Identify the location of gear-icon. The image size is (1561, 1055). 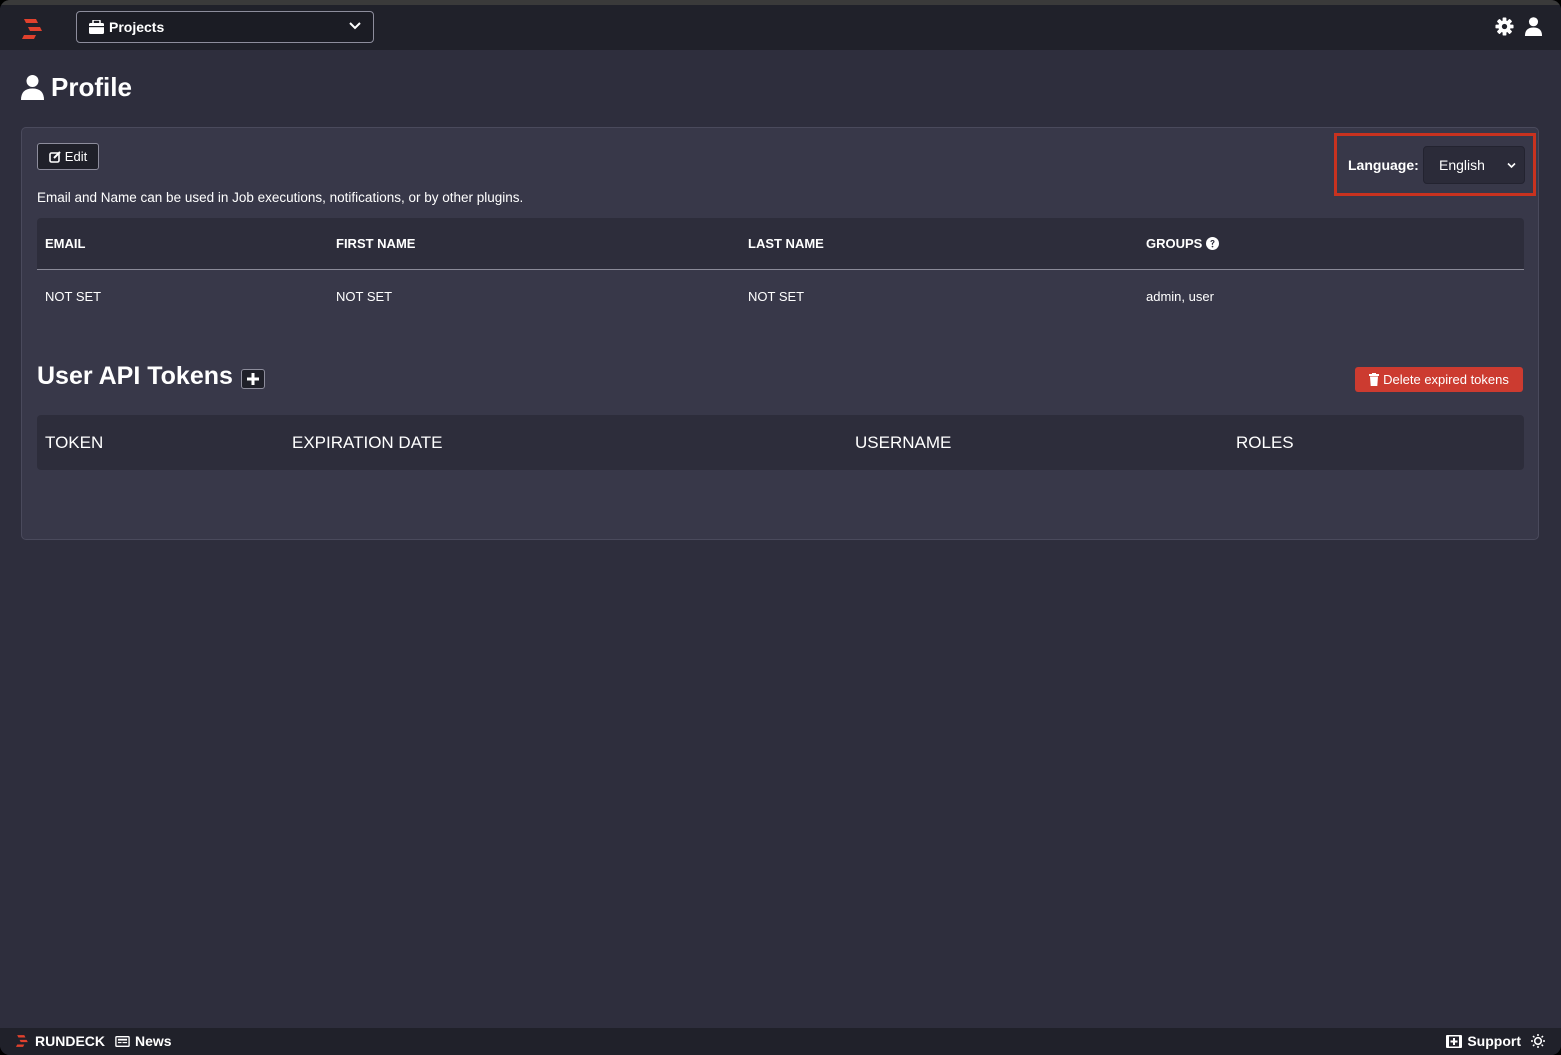
(1504, 26).